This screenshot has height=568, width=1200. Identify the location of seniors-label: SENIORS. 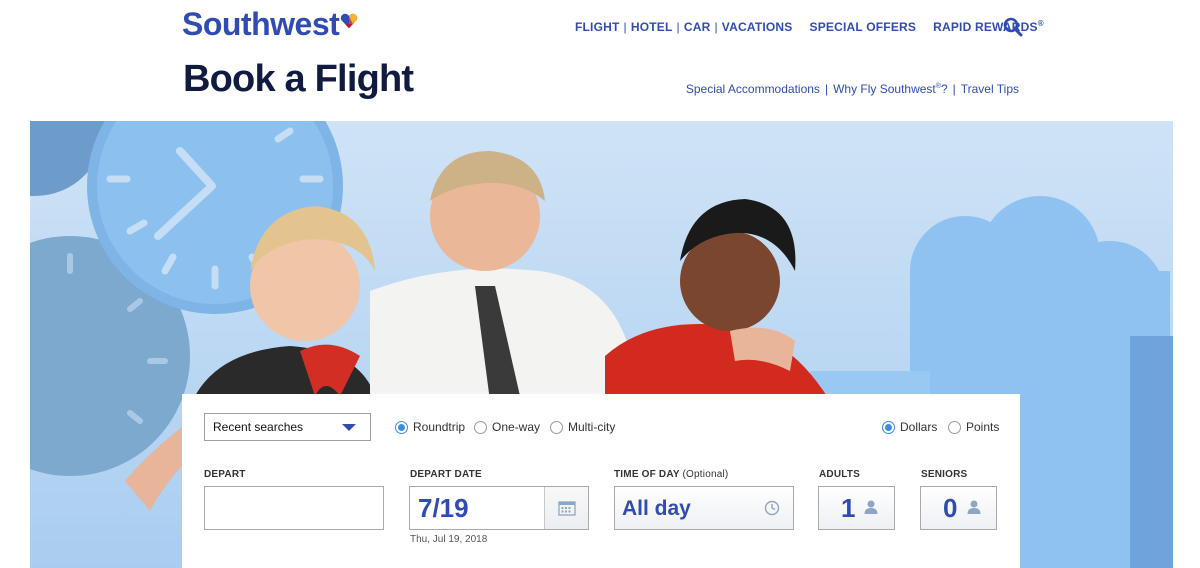
(944, 474).